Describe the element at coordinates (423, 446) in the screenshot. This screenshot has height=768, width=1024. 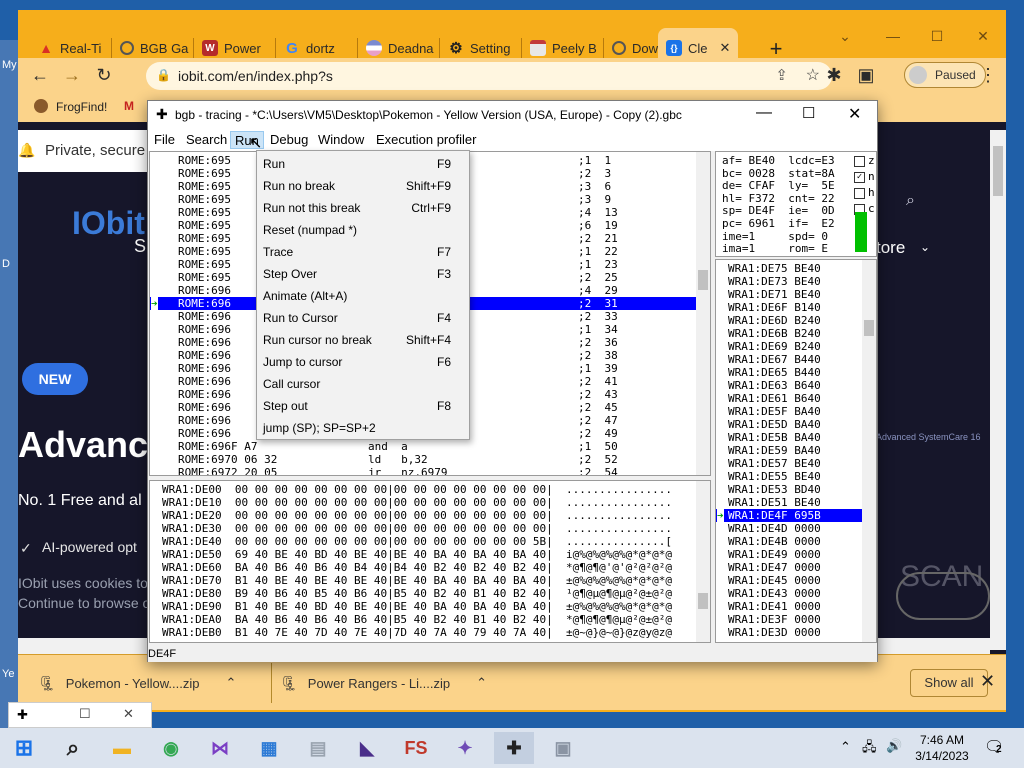
I see `disasm-row: ROME:696F A7 and a ;1 50` at that location.